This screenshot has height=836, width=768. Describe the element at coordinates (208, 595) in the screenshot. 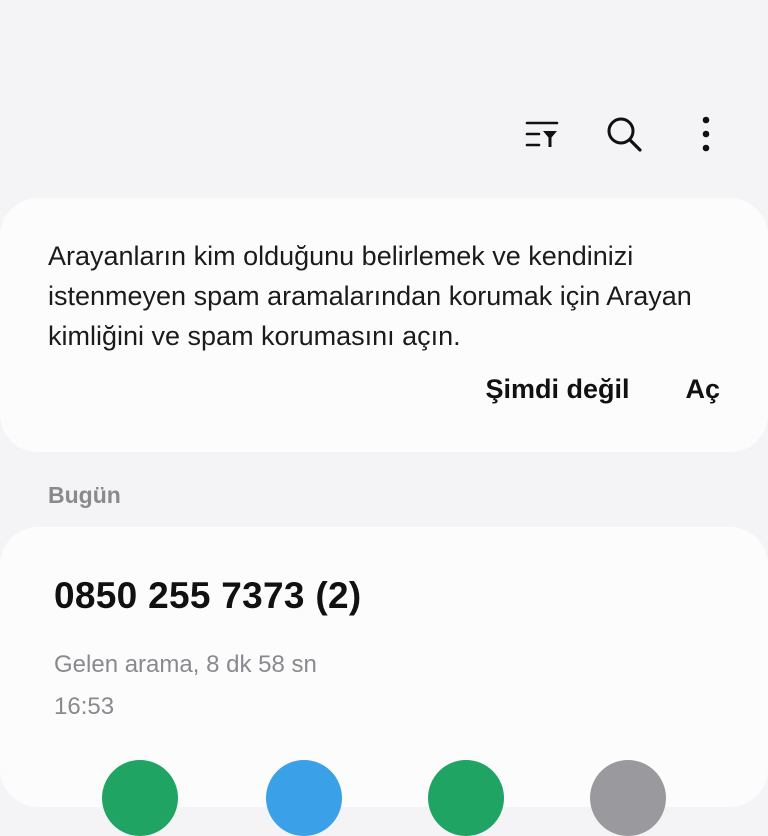

I see `caller-number: 0850 255 7373 (2)` at that location.